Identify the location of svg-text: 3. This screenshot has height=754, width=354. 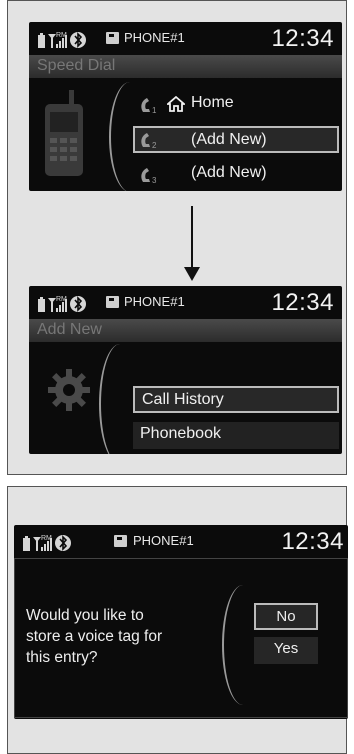
(154, 180).